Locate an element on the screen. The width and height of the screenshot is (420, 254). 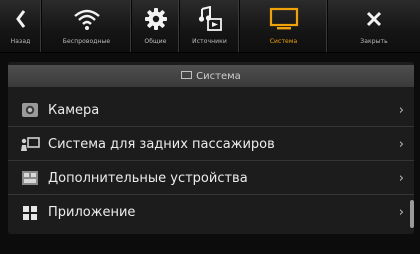
music-source-icon is located at coordinates (210, 19).